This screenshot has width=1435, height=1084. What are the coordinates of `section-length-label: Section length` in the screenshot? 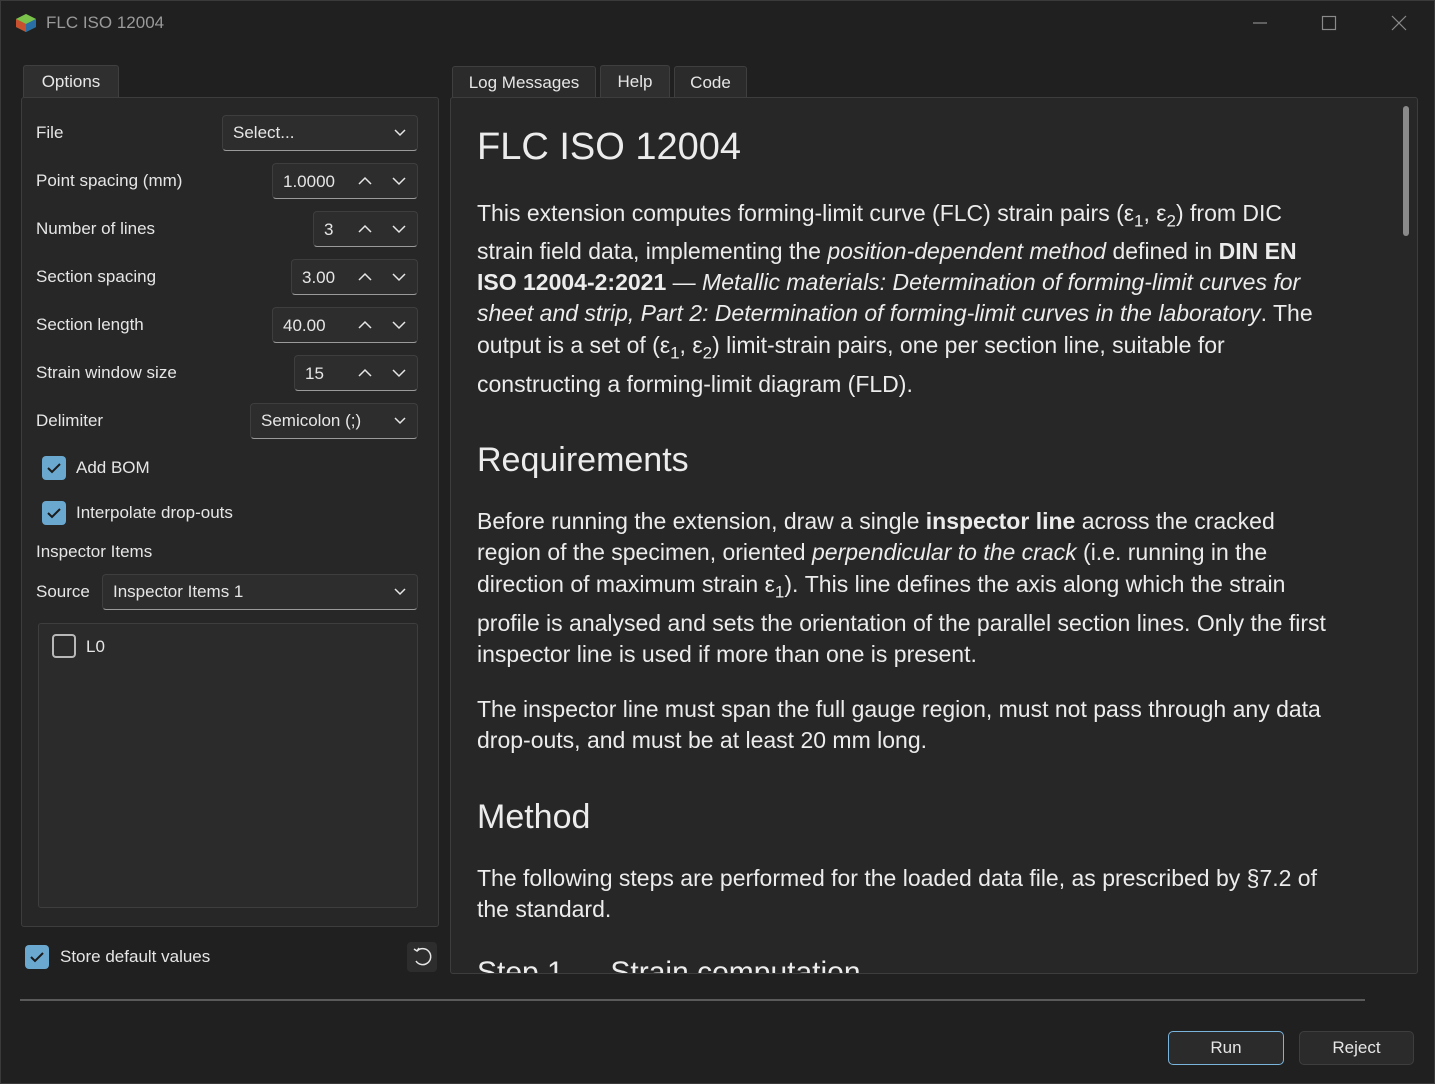 It's located at (90, 324).